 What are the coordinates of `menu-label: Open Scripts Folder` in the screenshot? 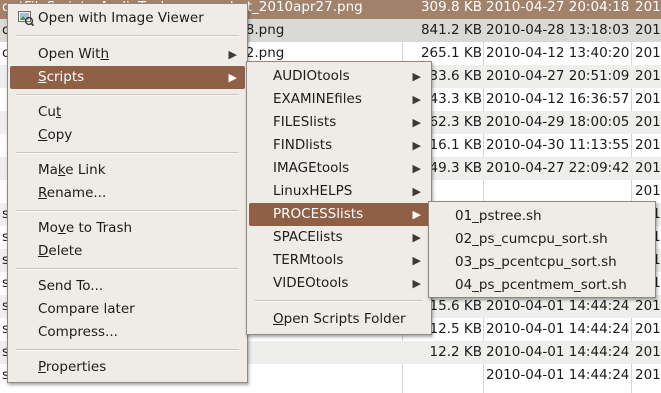 It's located at (339, 319).